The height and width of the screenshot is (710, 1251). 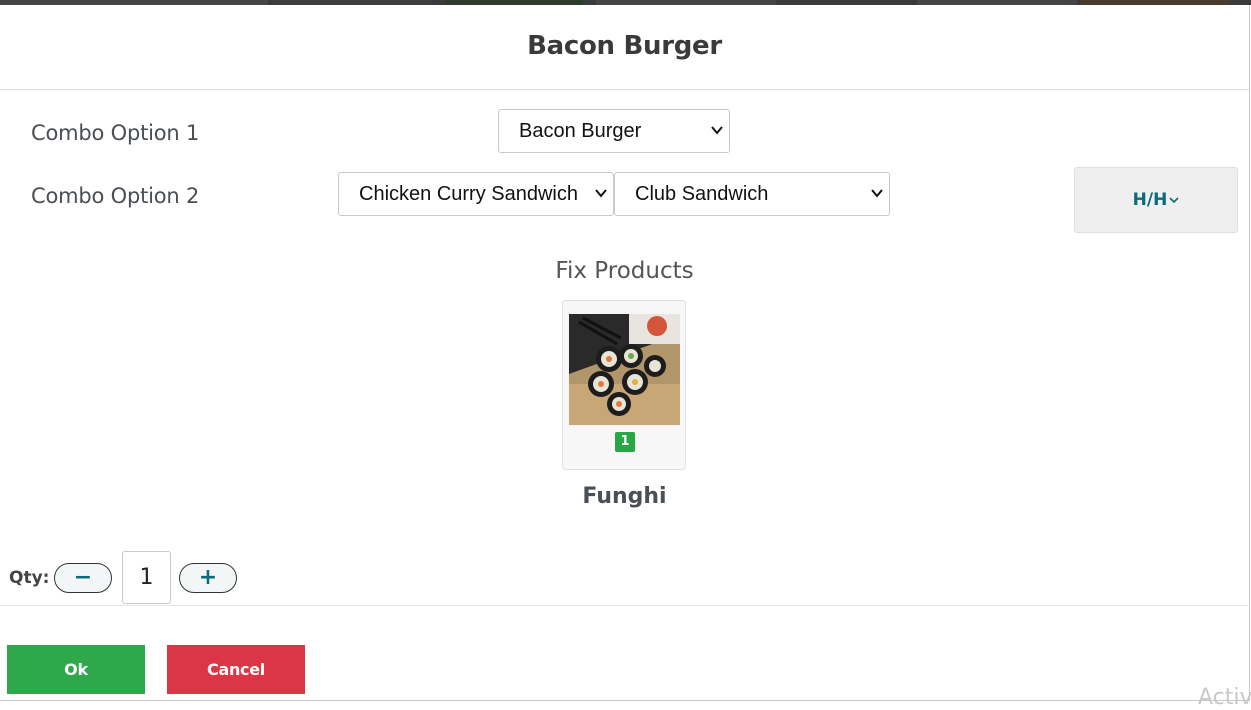 What do you see at coordinates (580, 131) in the screenshot?
I see `combo-option-1-value: Bacon Burger` at bounding box center [580, 131].